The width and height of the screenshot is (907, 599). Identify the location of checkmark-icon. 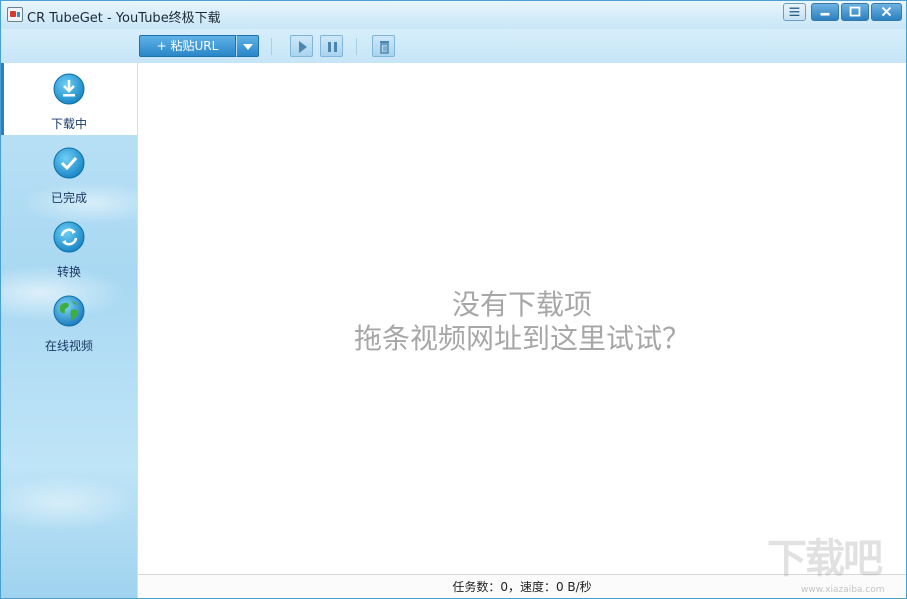
(69, 163).